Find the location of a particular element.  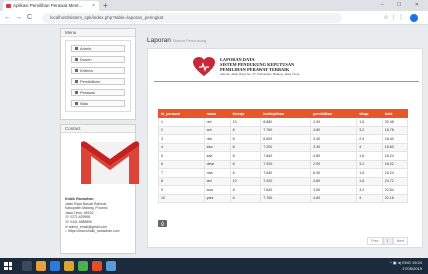

close-tab-icon: × is located at coordinates (93, 6).